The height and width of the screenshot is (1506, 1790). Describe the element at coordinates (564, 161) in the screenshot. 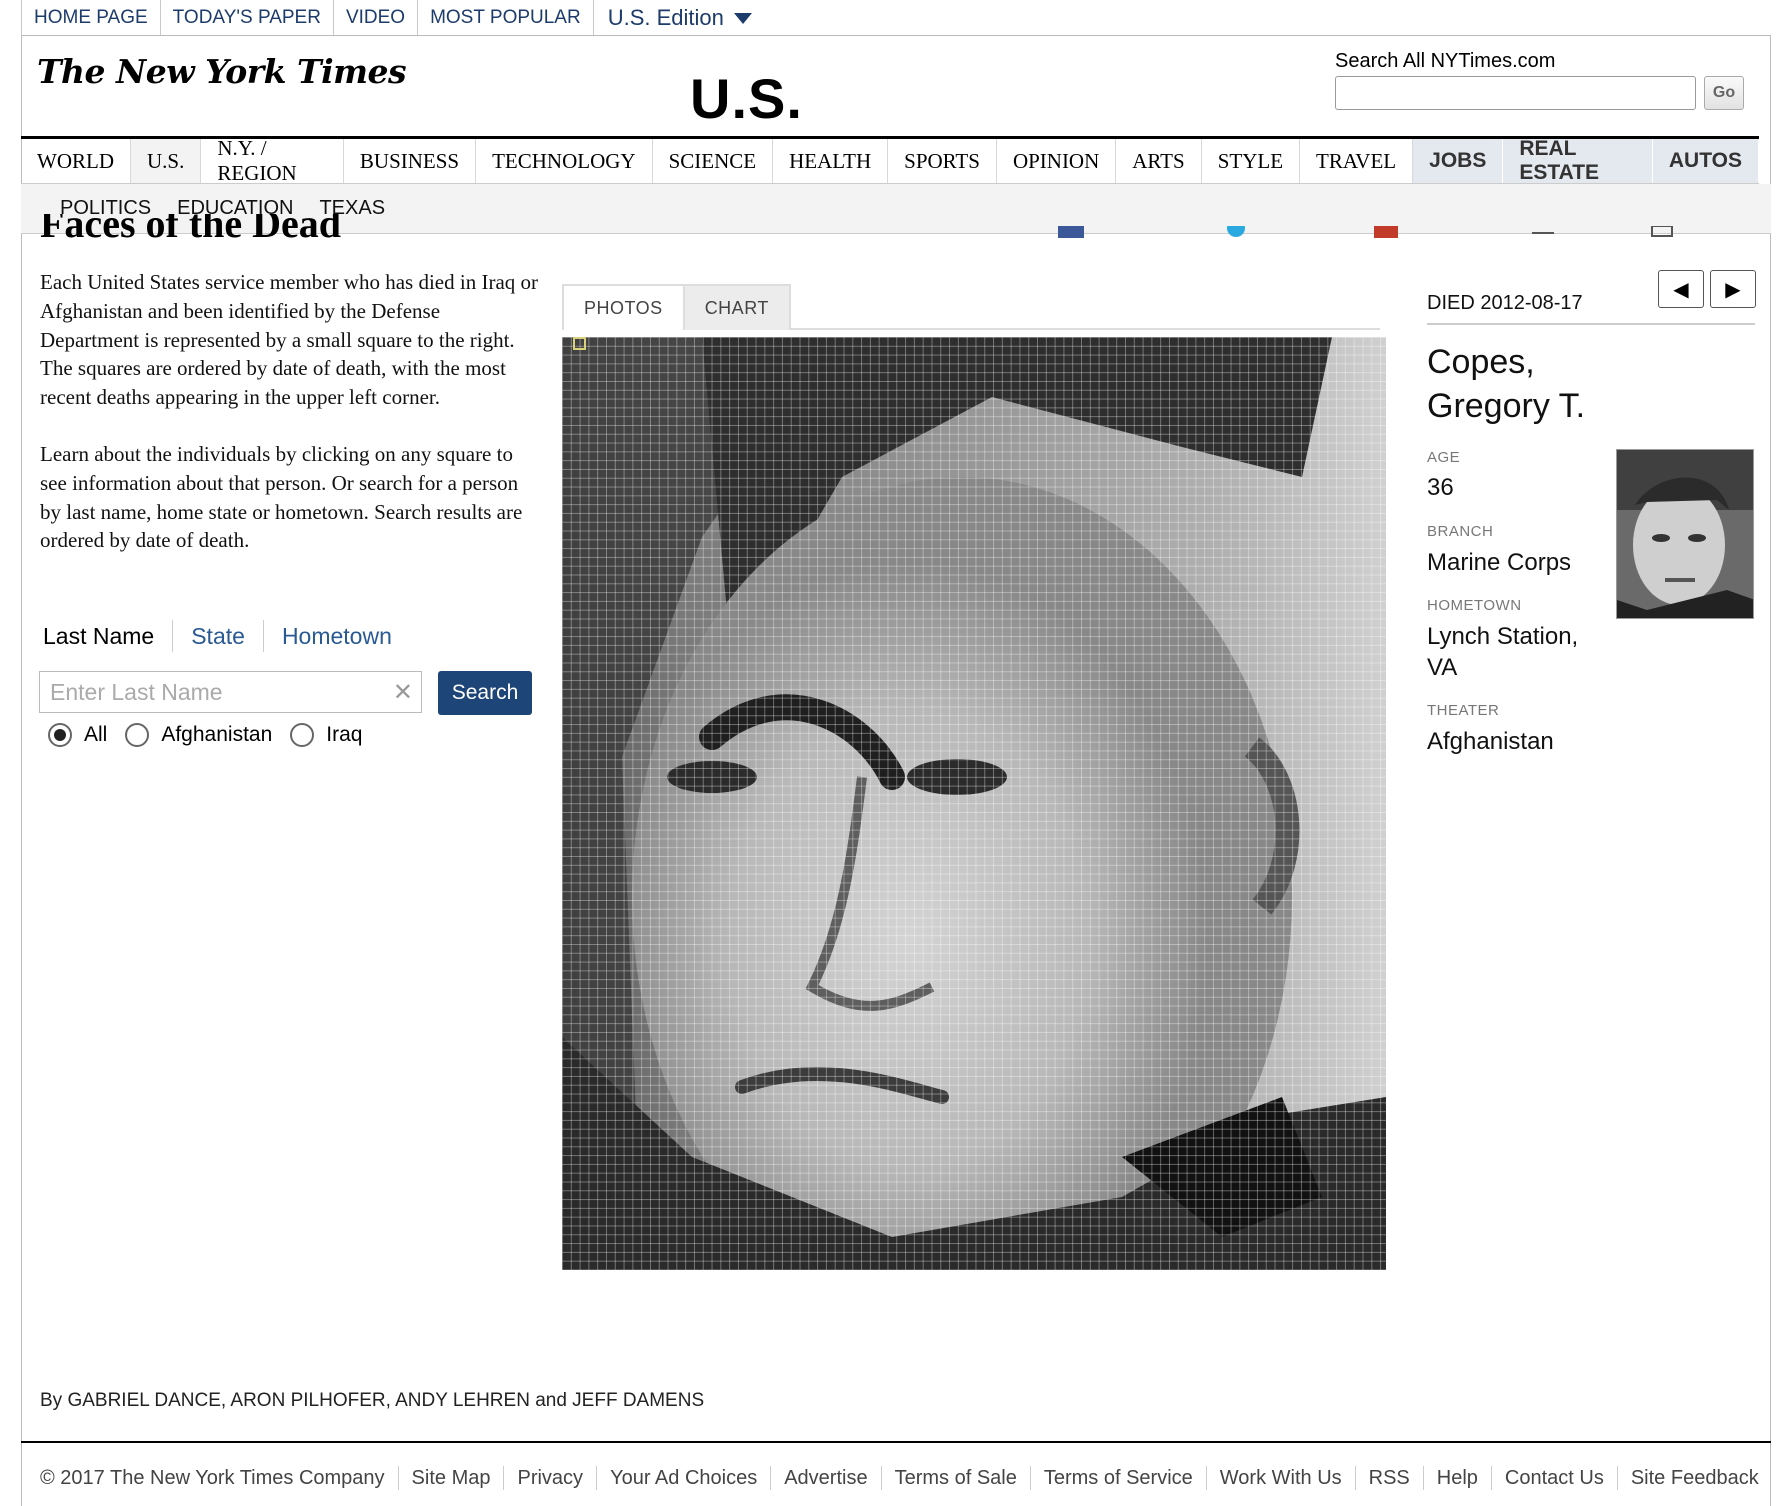

I see `nav-technology: TECHNOLOGY` at that location.